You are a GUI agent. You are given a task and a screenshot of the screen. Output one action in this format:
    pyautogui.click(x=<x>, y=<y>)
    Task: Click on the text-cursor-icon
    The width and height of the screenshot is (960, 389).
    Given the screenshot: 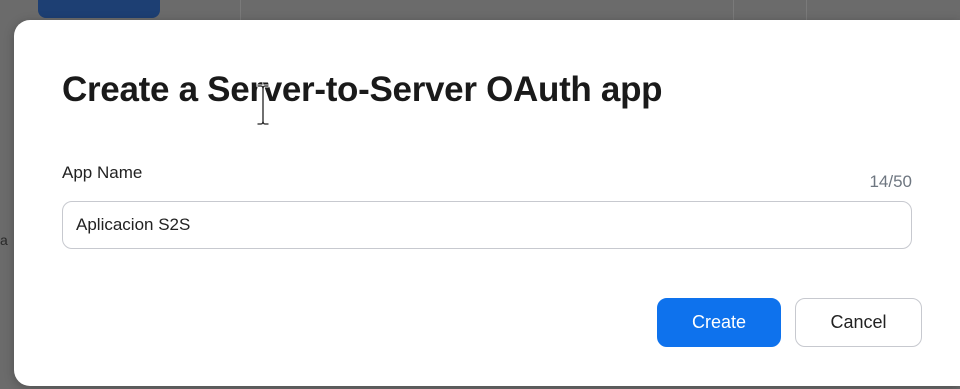 What is the action you would take?
    pyautogui.click(x=263, y=105)
    